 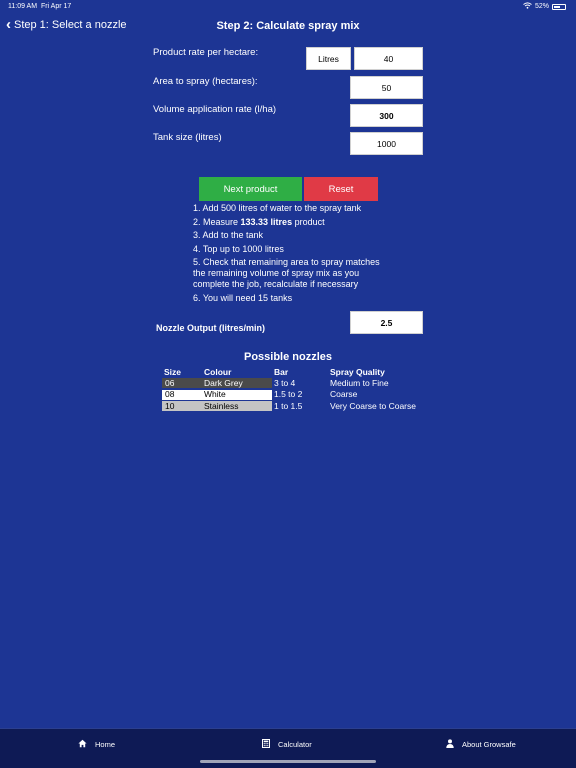 I want to click on nozzle-output-label: Nozzle Output (litres/min), so click(x=210, y=328).